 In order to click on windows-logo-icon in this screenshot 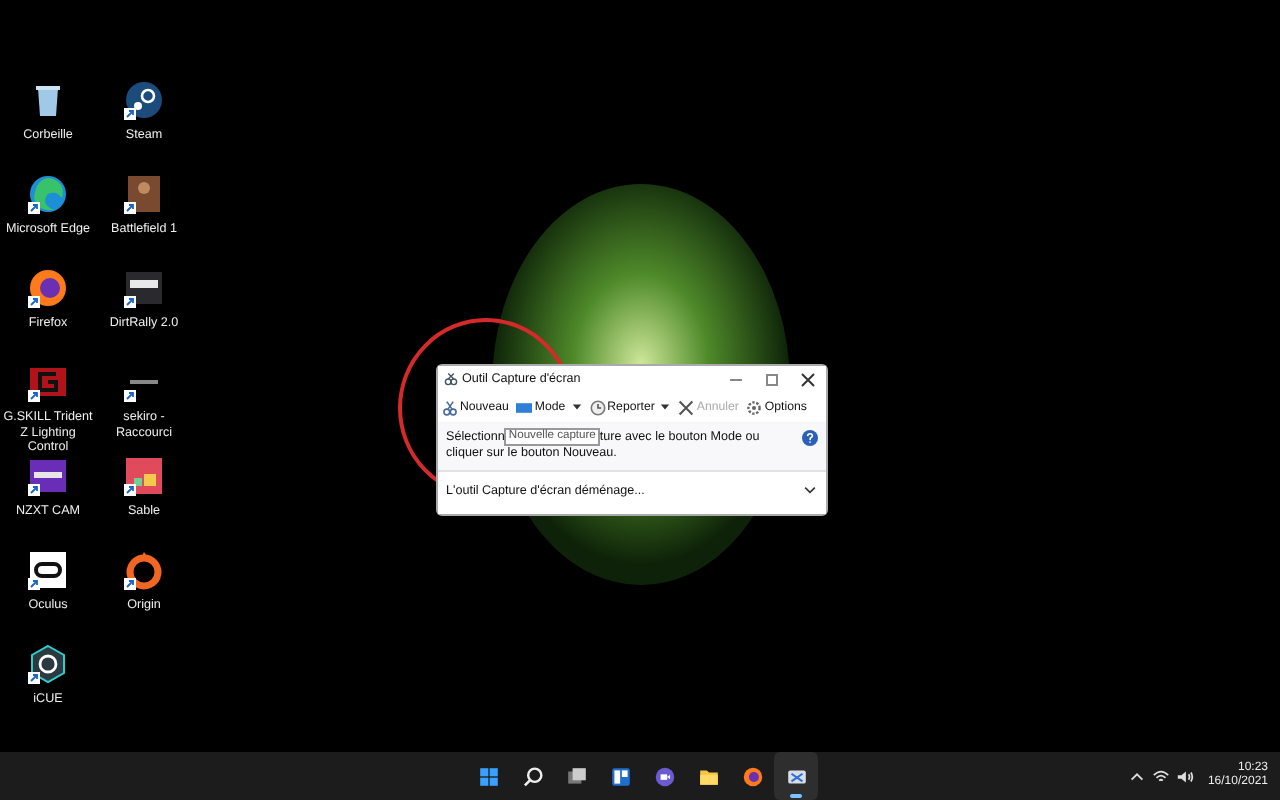, I will do `click(488, 776)`.